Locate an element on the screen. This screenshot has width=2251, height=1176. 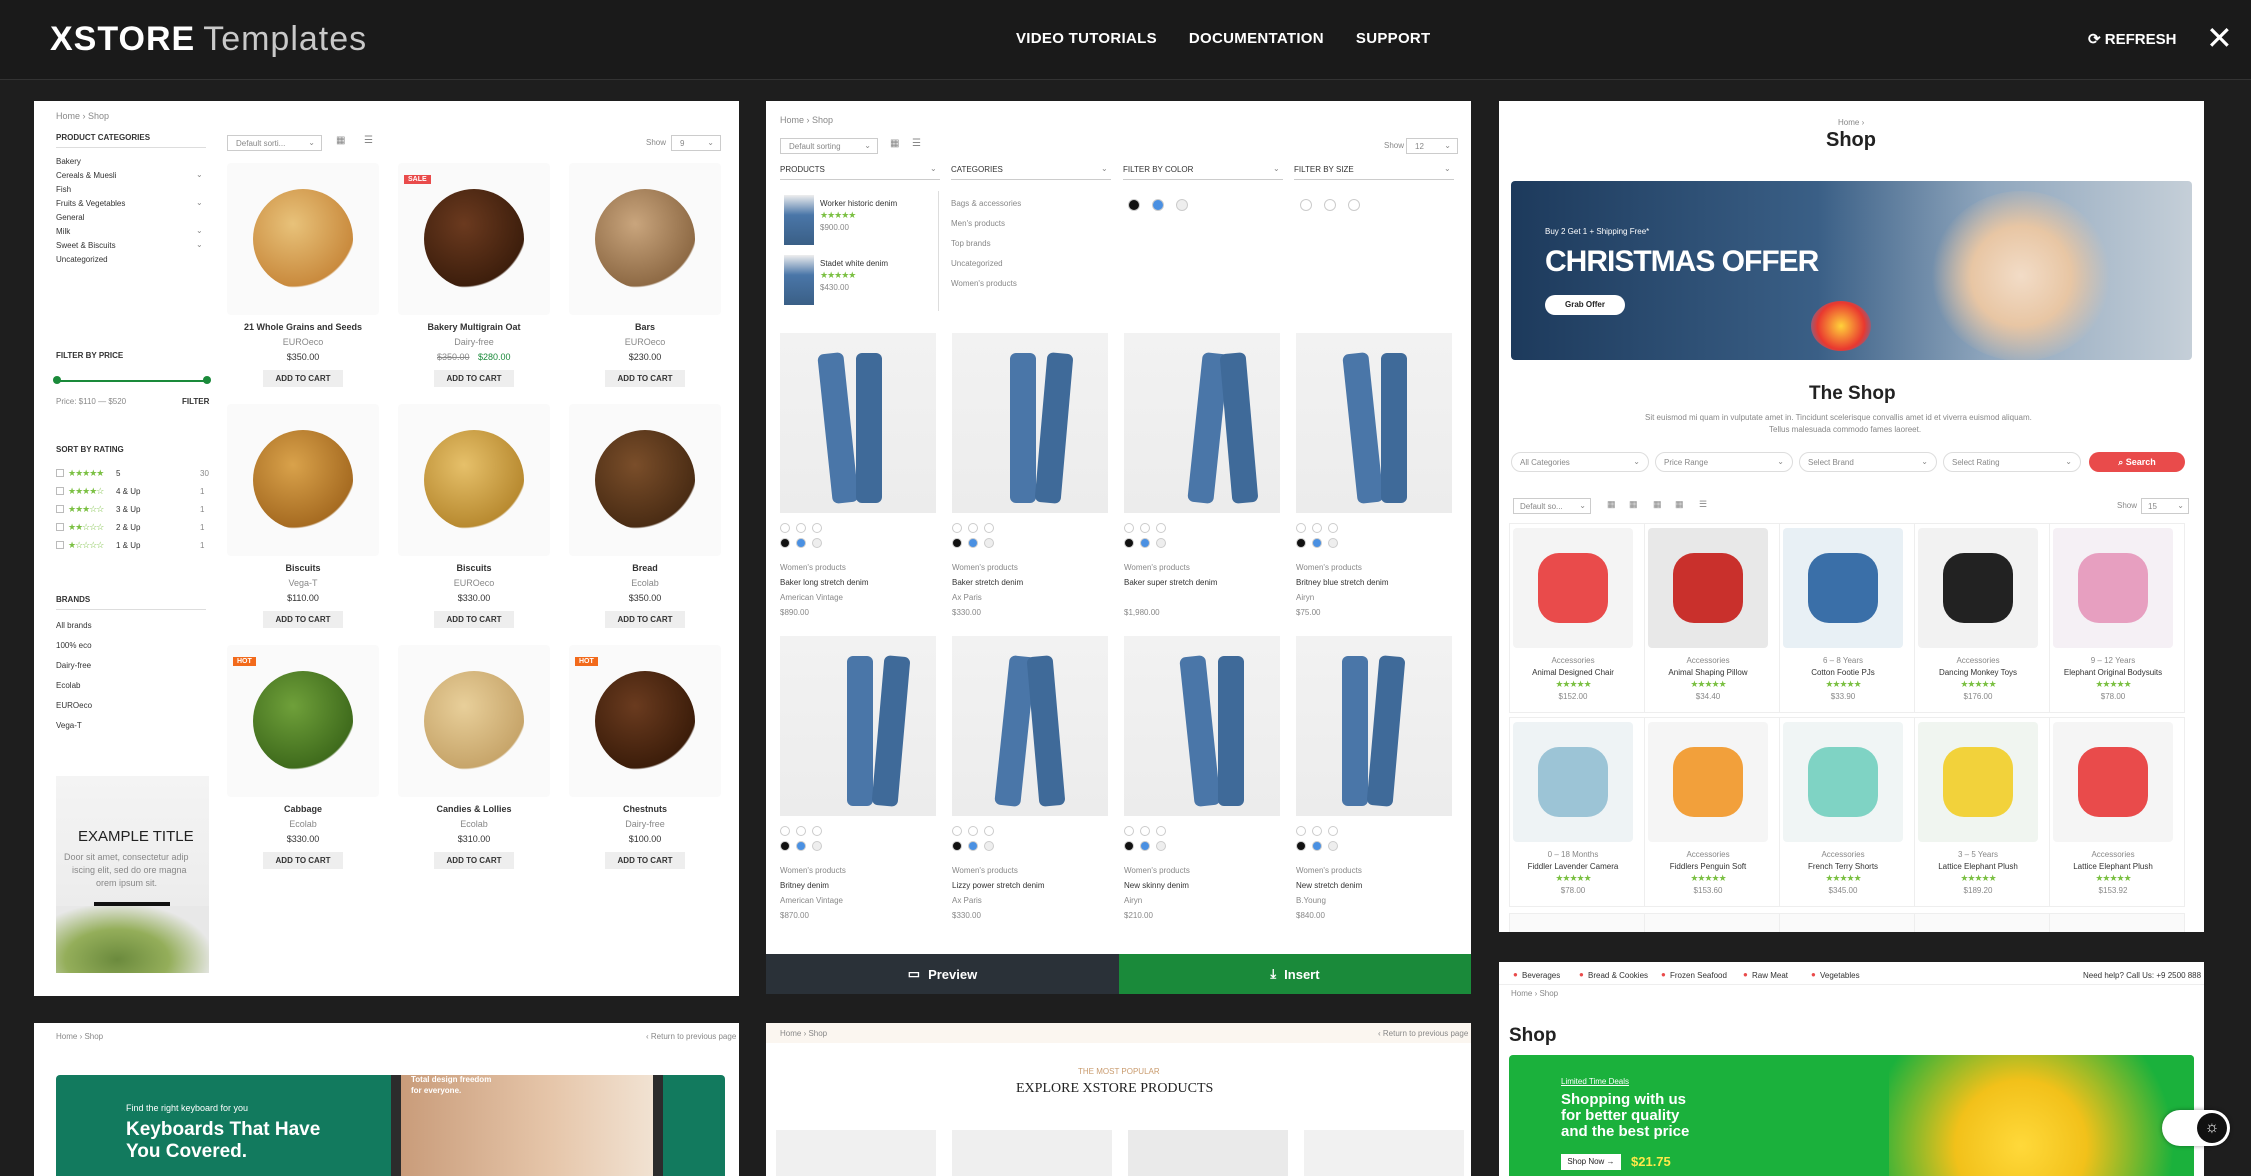
theme-toggle: ☼ is located at coordinates (2196, 1128).